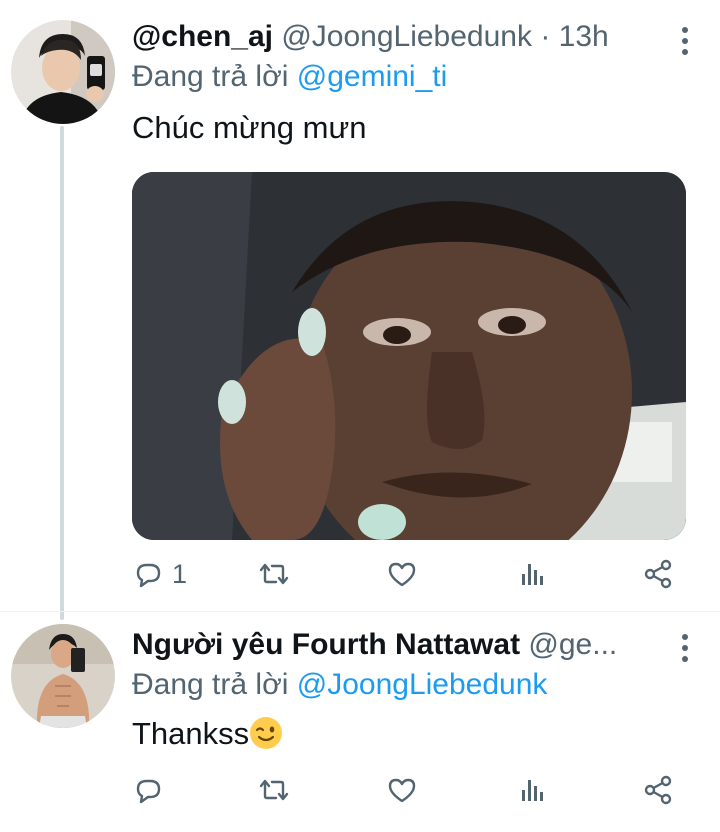  What do you see at coordinates (406, 36) in the screenshot?
I see `user-handle: @JoongLiebedunk` at bounding box center [406, 36].